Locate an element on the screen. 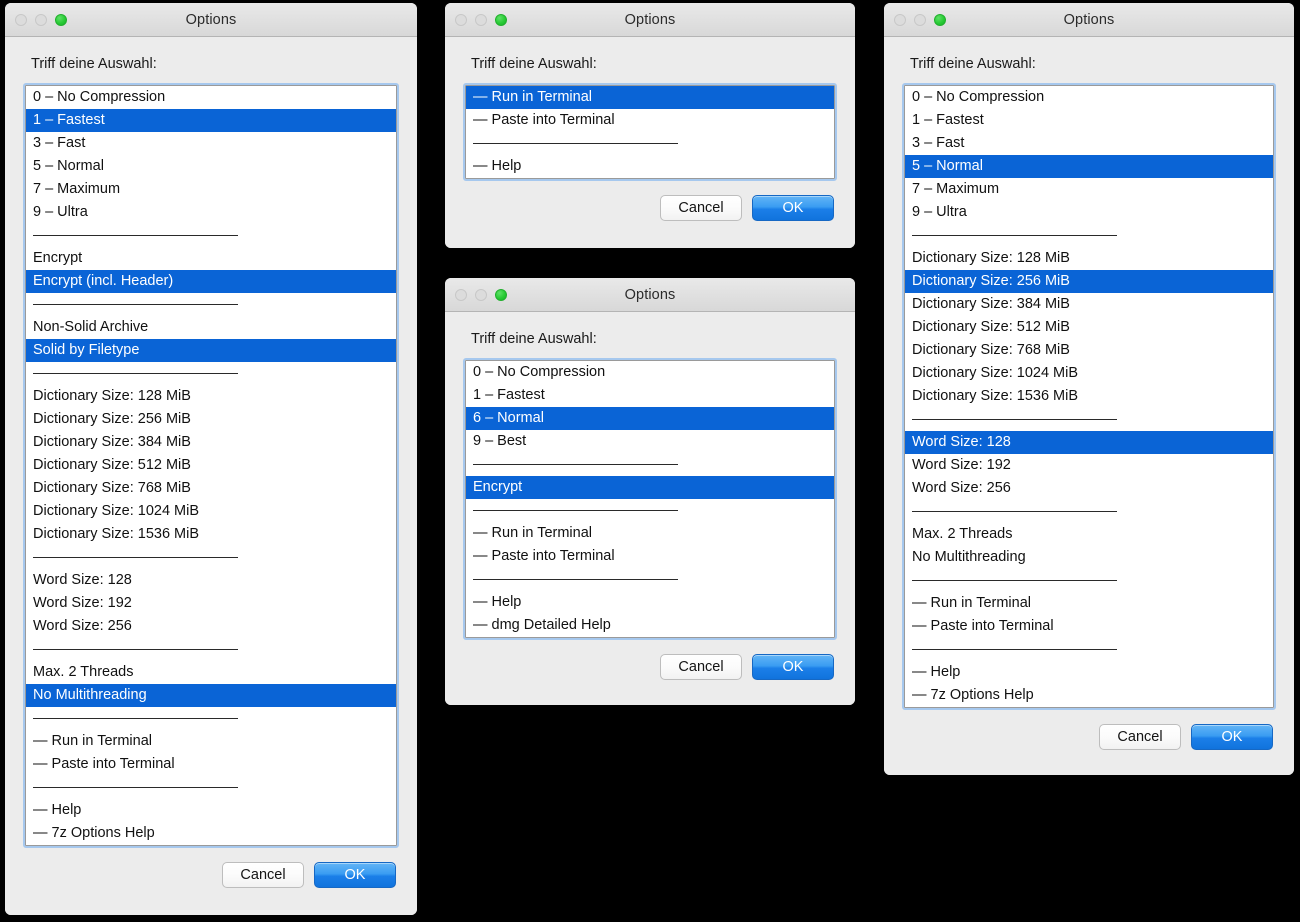 The width and height of the screenshot is (1300, 922). list-item: — dmg Detailed Help is located at coordinates (650, 625).